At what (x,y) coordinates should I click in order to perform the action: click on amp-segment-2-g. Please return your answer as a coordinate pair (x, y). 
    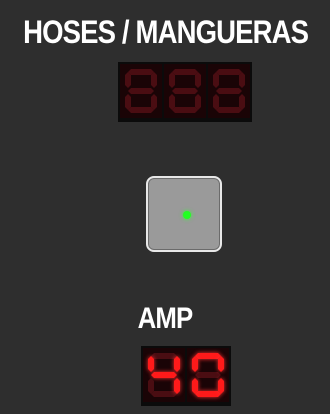
    Looking at the image, I should click on (208, 375).